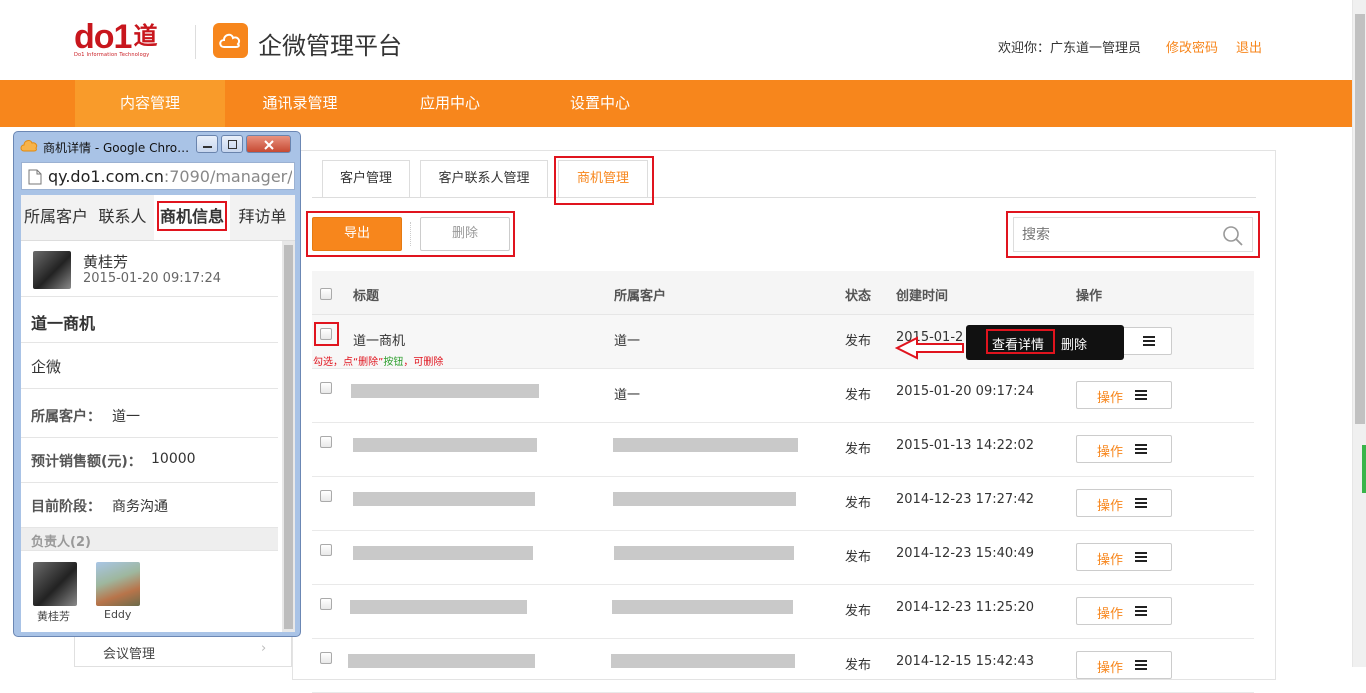 The width and height of the screenshot is (1366, 693). I want to click on window-scrollbar, so click(288, 436).